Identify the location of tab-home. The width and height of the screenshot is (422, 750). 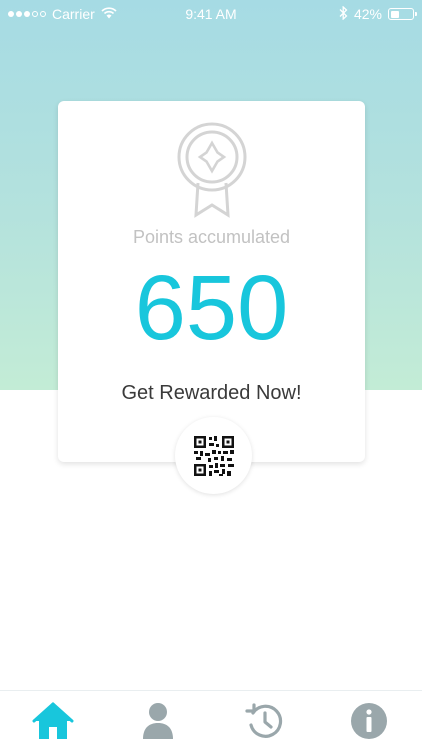
(53, 721).